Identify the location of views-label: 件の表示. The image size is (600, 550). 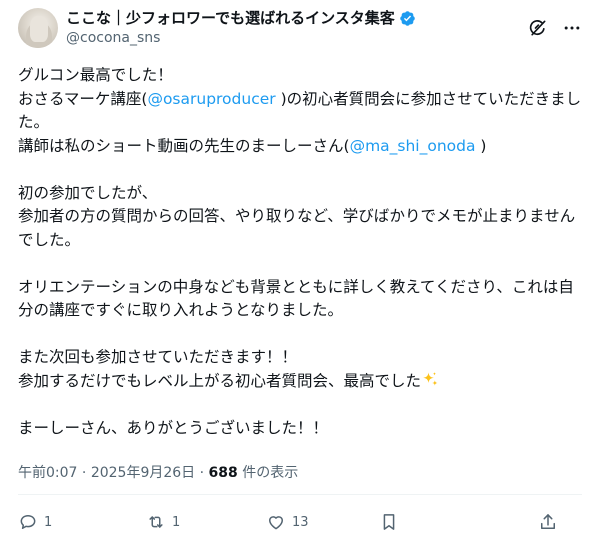
(268, 473).